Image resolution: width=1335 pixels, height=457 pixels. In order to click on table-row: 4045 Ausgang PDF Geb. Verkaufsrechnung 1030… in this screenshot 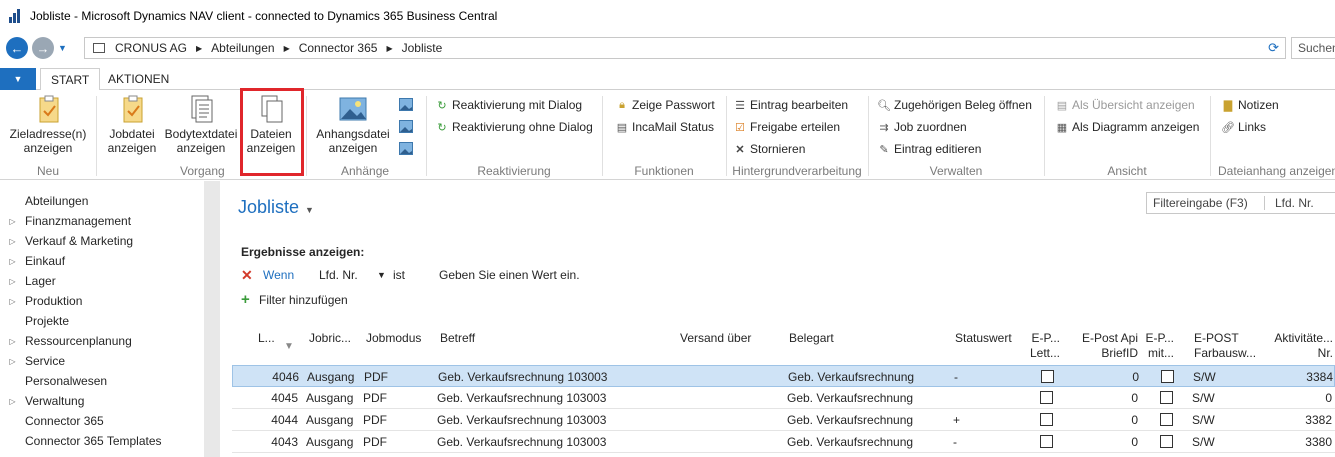, I will do `click(783, 398)`.